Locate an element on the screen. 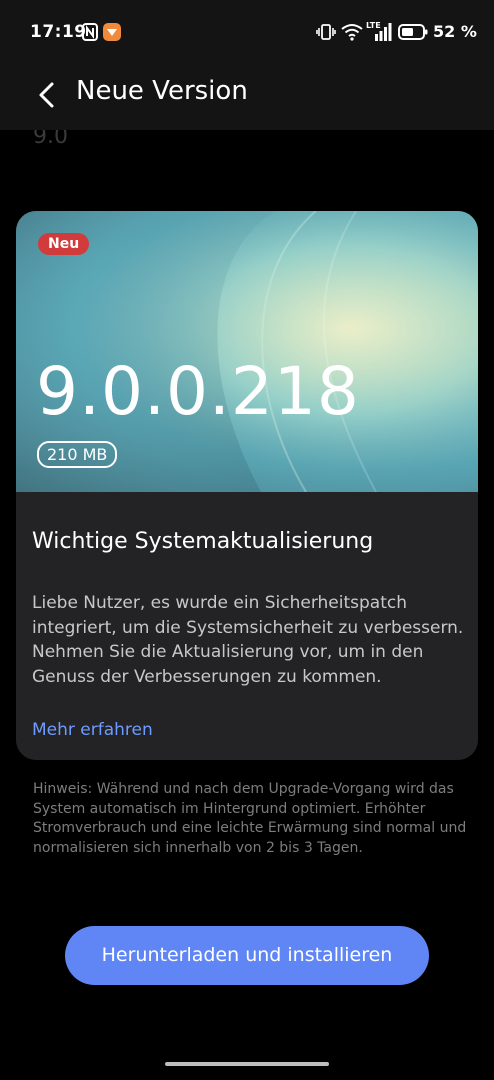 Image resolution: width=494 pixels, height=1080 pixels. signal-icon is located at coordinates (383, 32).